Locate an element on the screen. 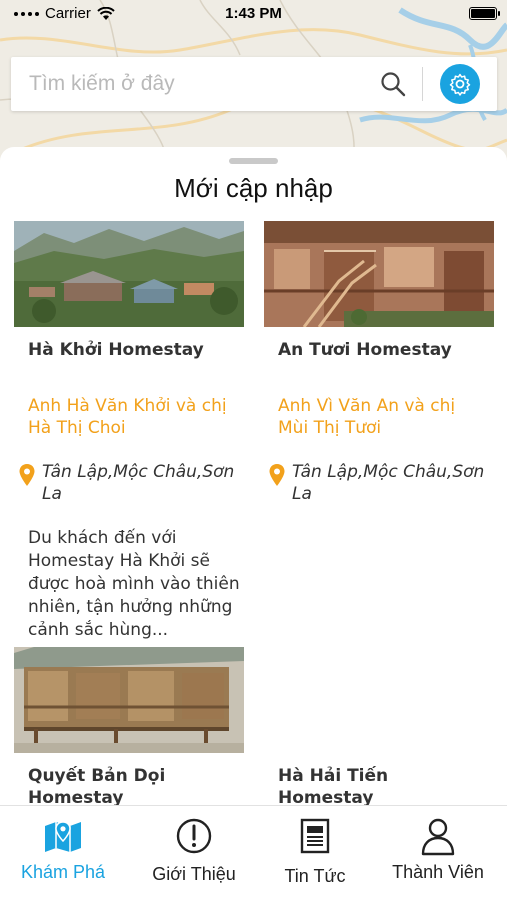 This screenshot has height=900, width=507. status-bar: Carrier 1:43 PM is located at coordinates (253, 14).